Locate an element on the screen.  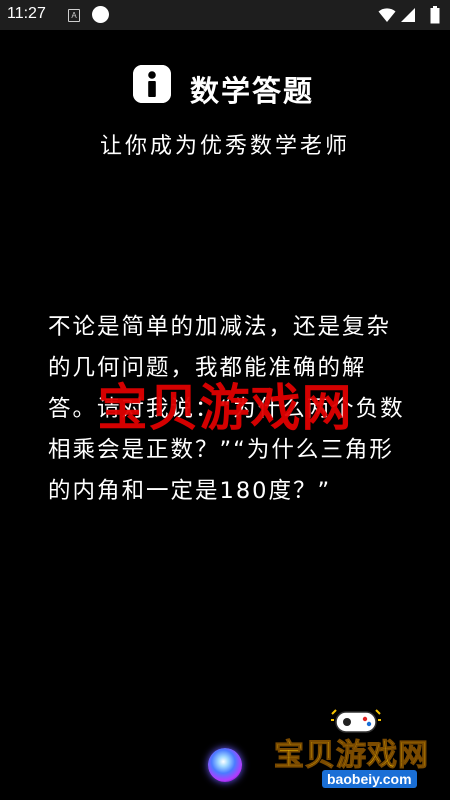
info-icon is located at coordinates (152, 84).